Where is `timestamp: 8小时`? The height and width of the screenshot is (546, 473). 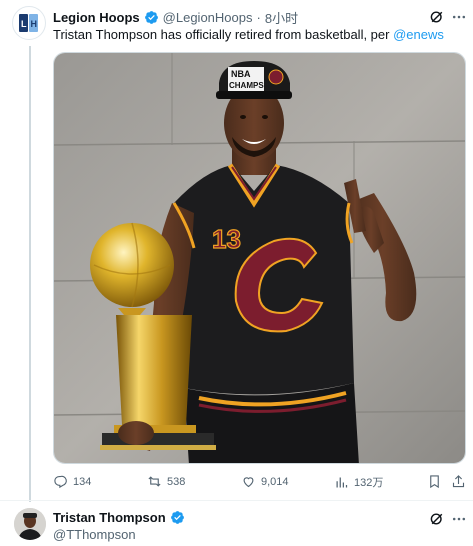 timestamp: 8小时 is located at coordinates (281, 17).